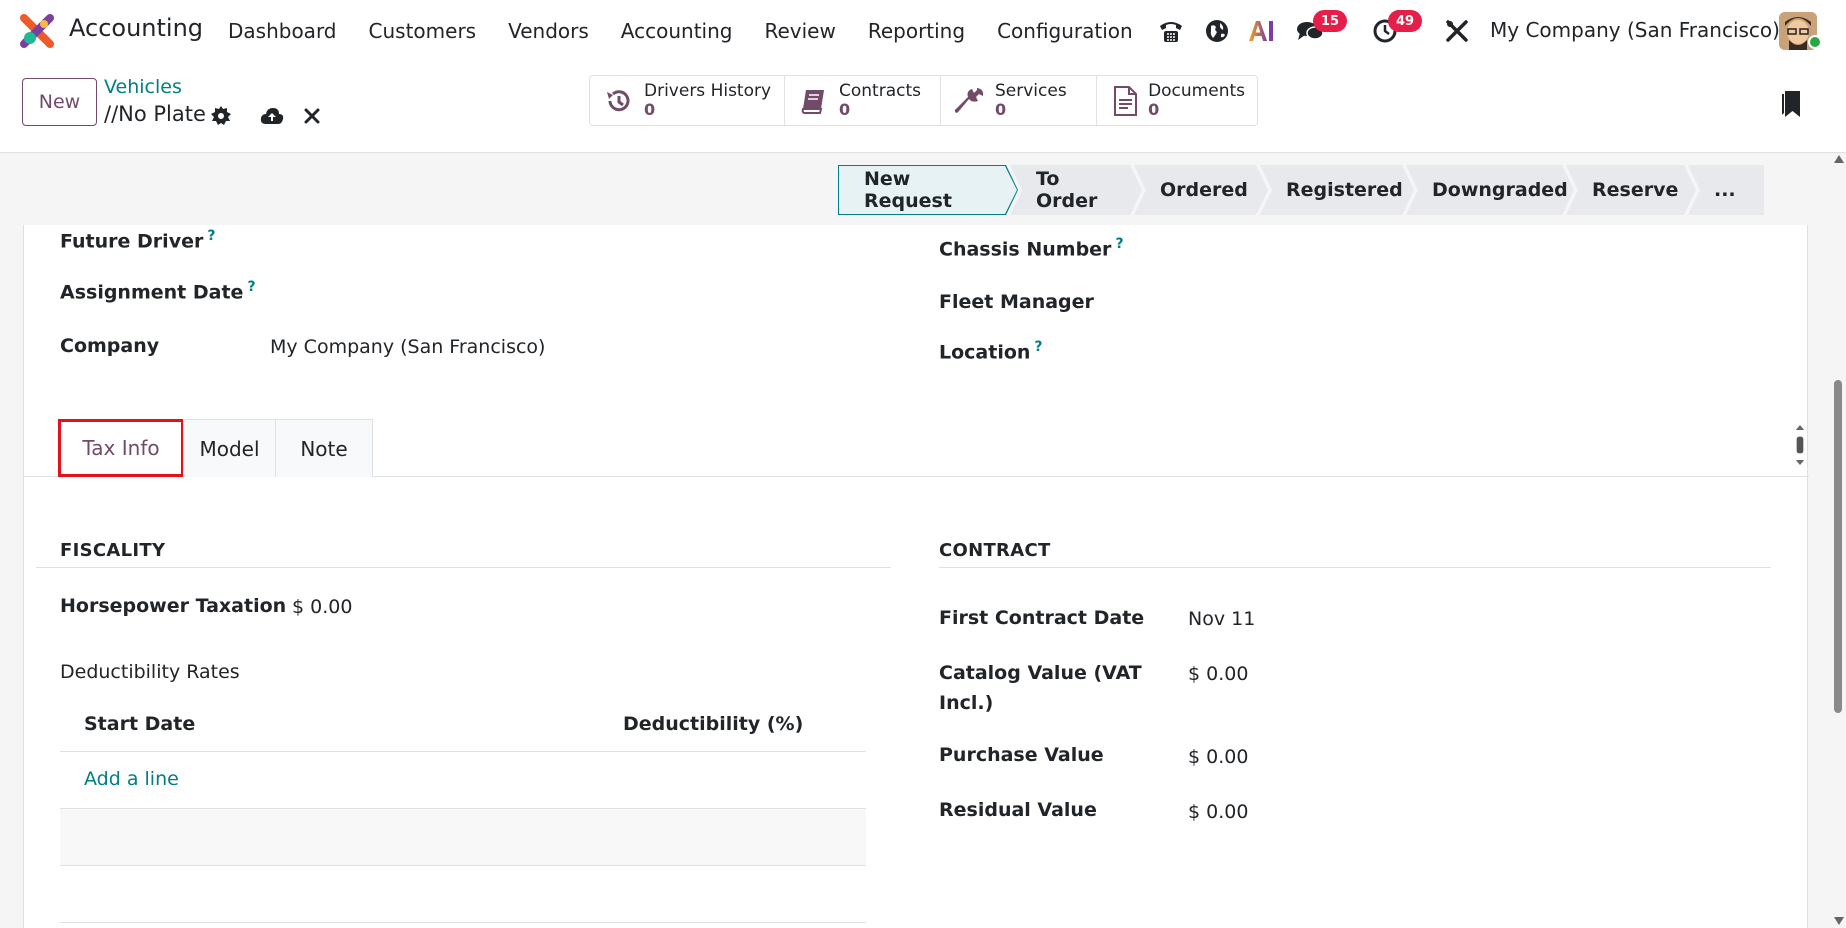 The image size is (1846, 928). Describe the element at coordinates (131, 779) in the screenshot. I see `add-a-line-link: Add a line` at that location.